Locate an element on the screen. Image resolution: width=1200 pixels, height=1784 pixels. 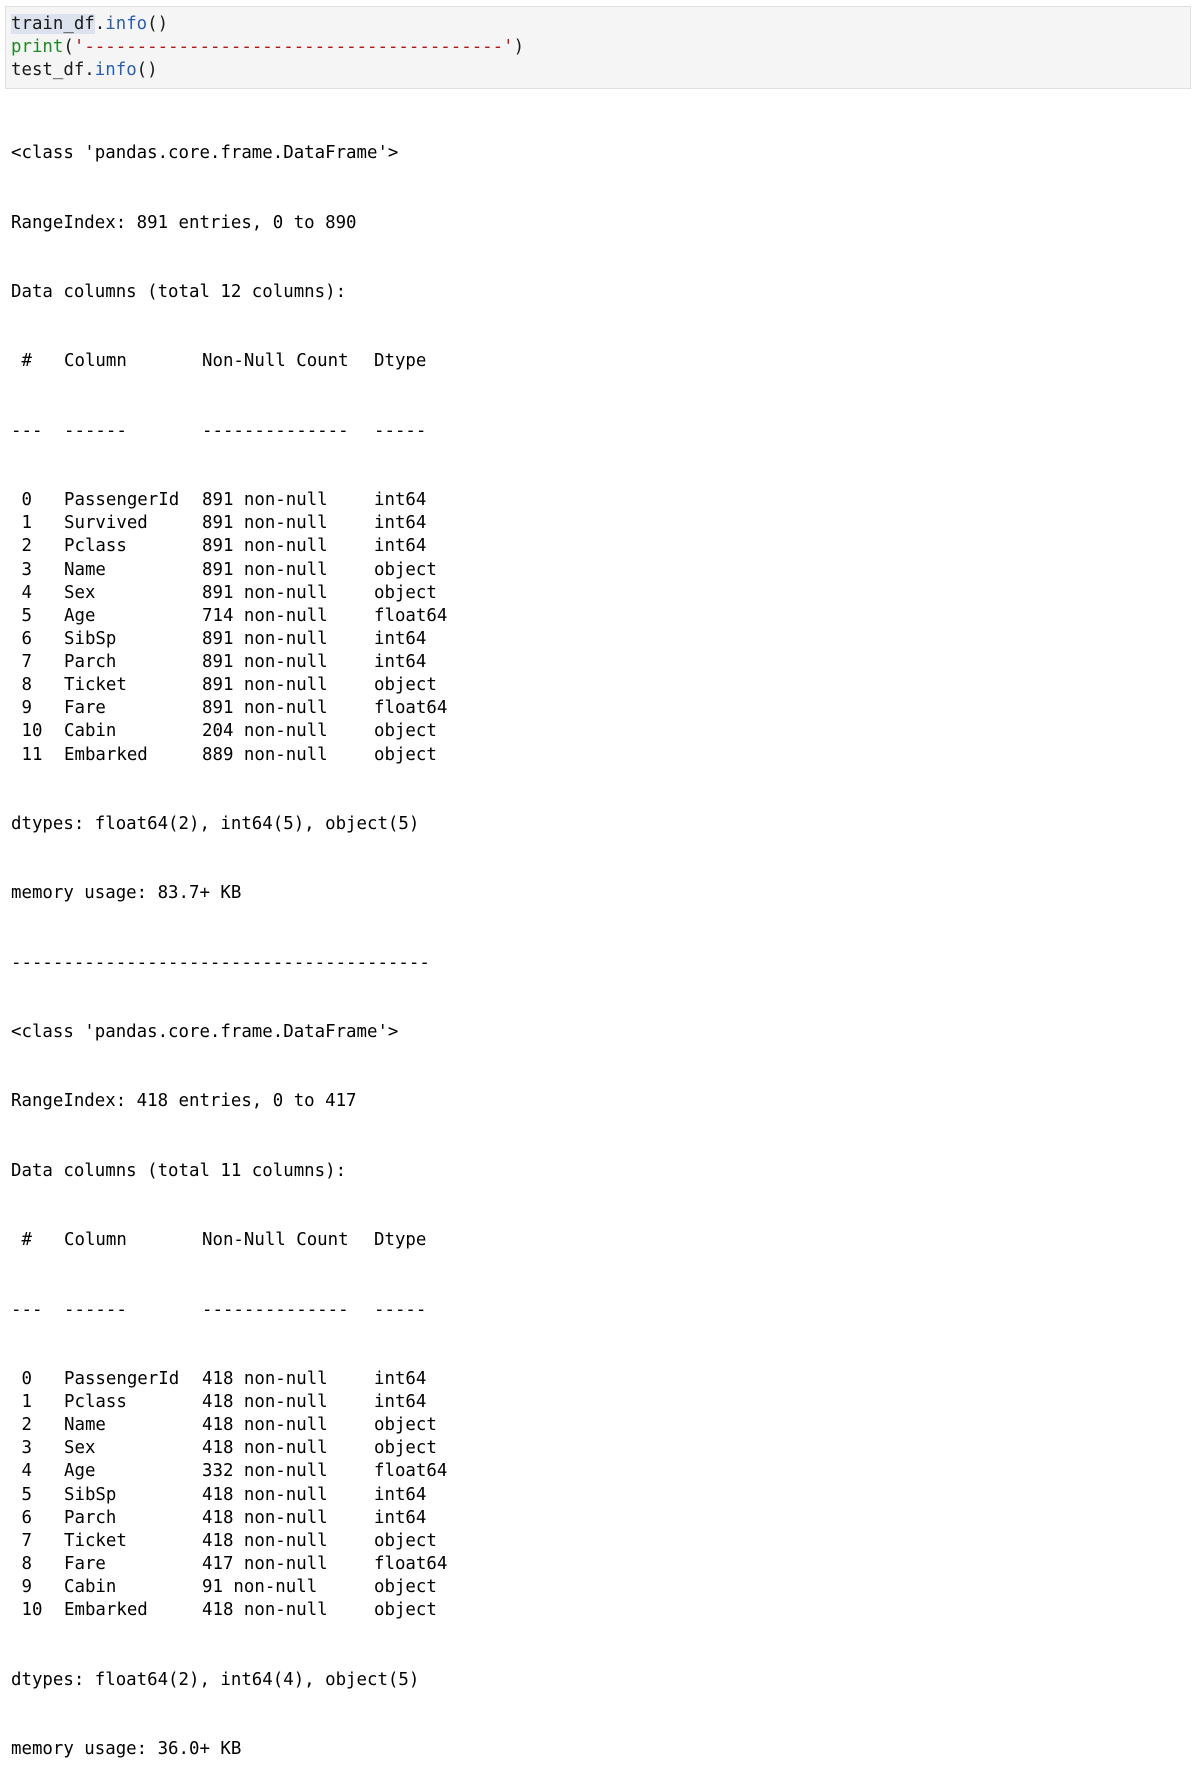
test-range-index: RangeIndex: 418 entries, 0 to 417 is located at coordinates (184, 1101).